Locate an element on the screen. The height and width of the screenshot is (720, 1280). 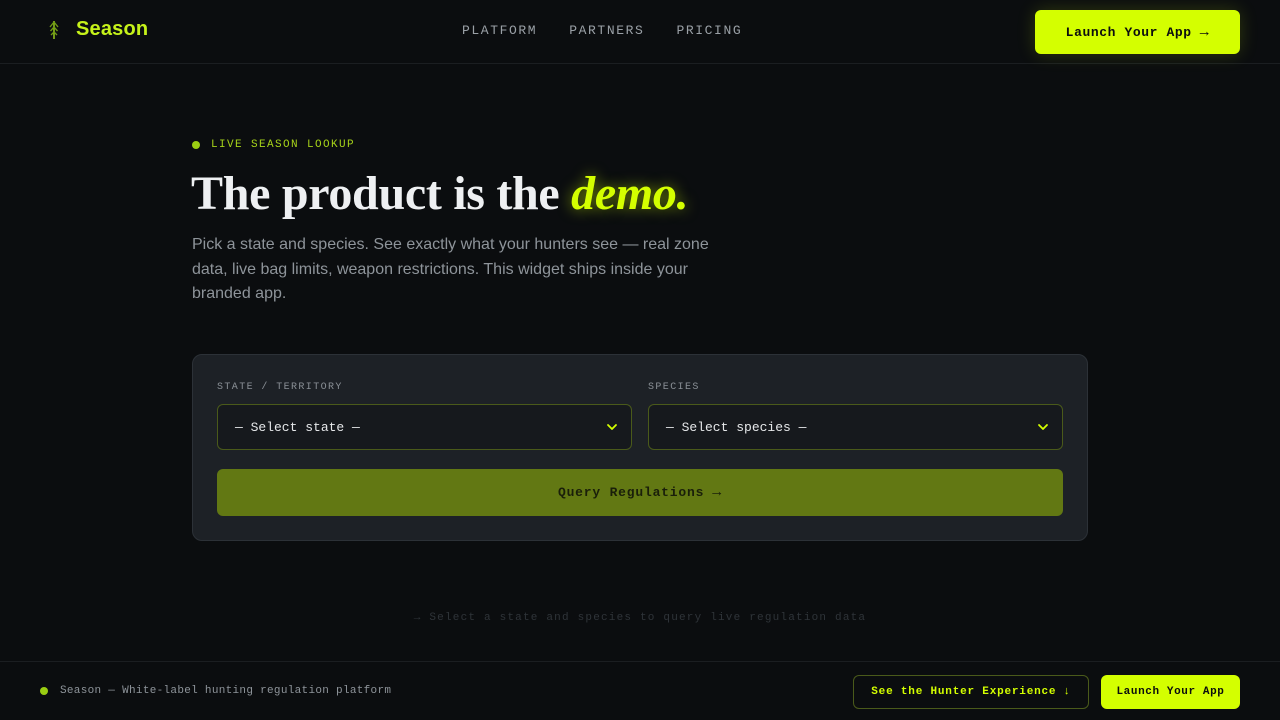
brand-name: Season is located at coordinates (112, 29).